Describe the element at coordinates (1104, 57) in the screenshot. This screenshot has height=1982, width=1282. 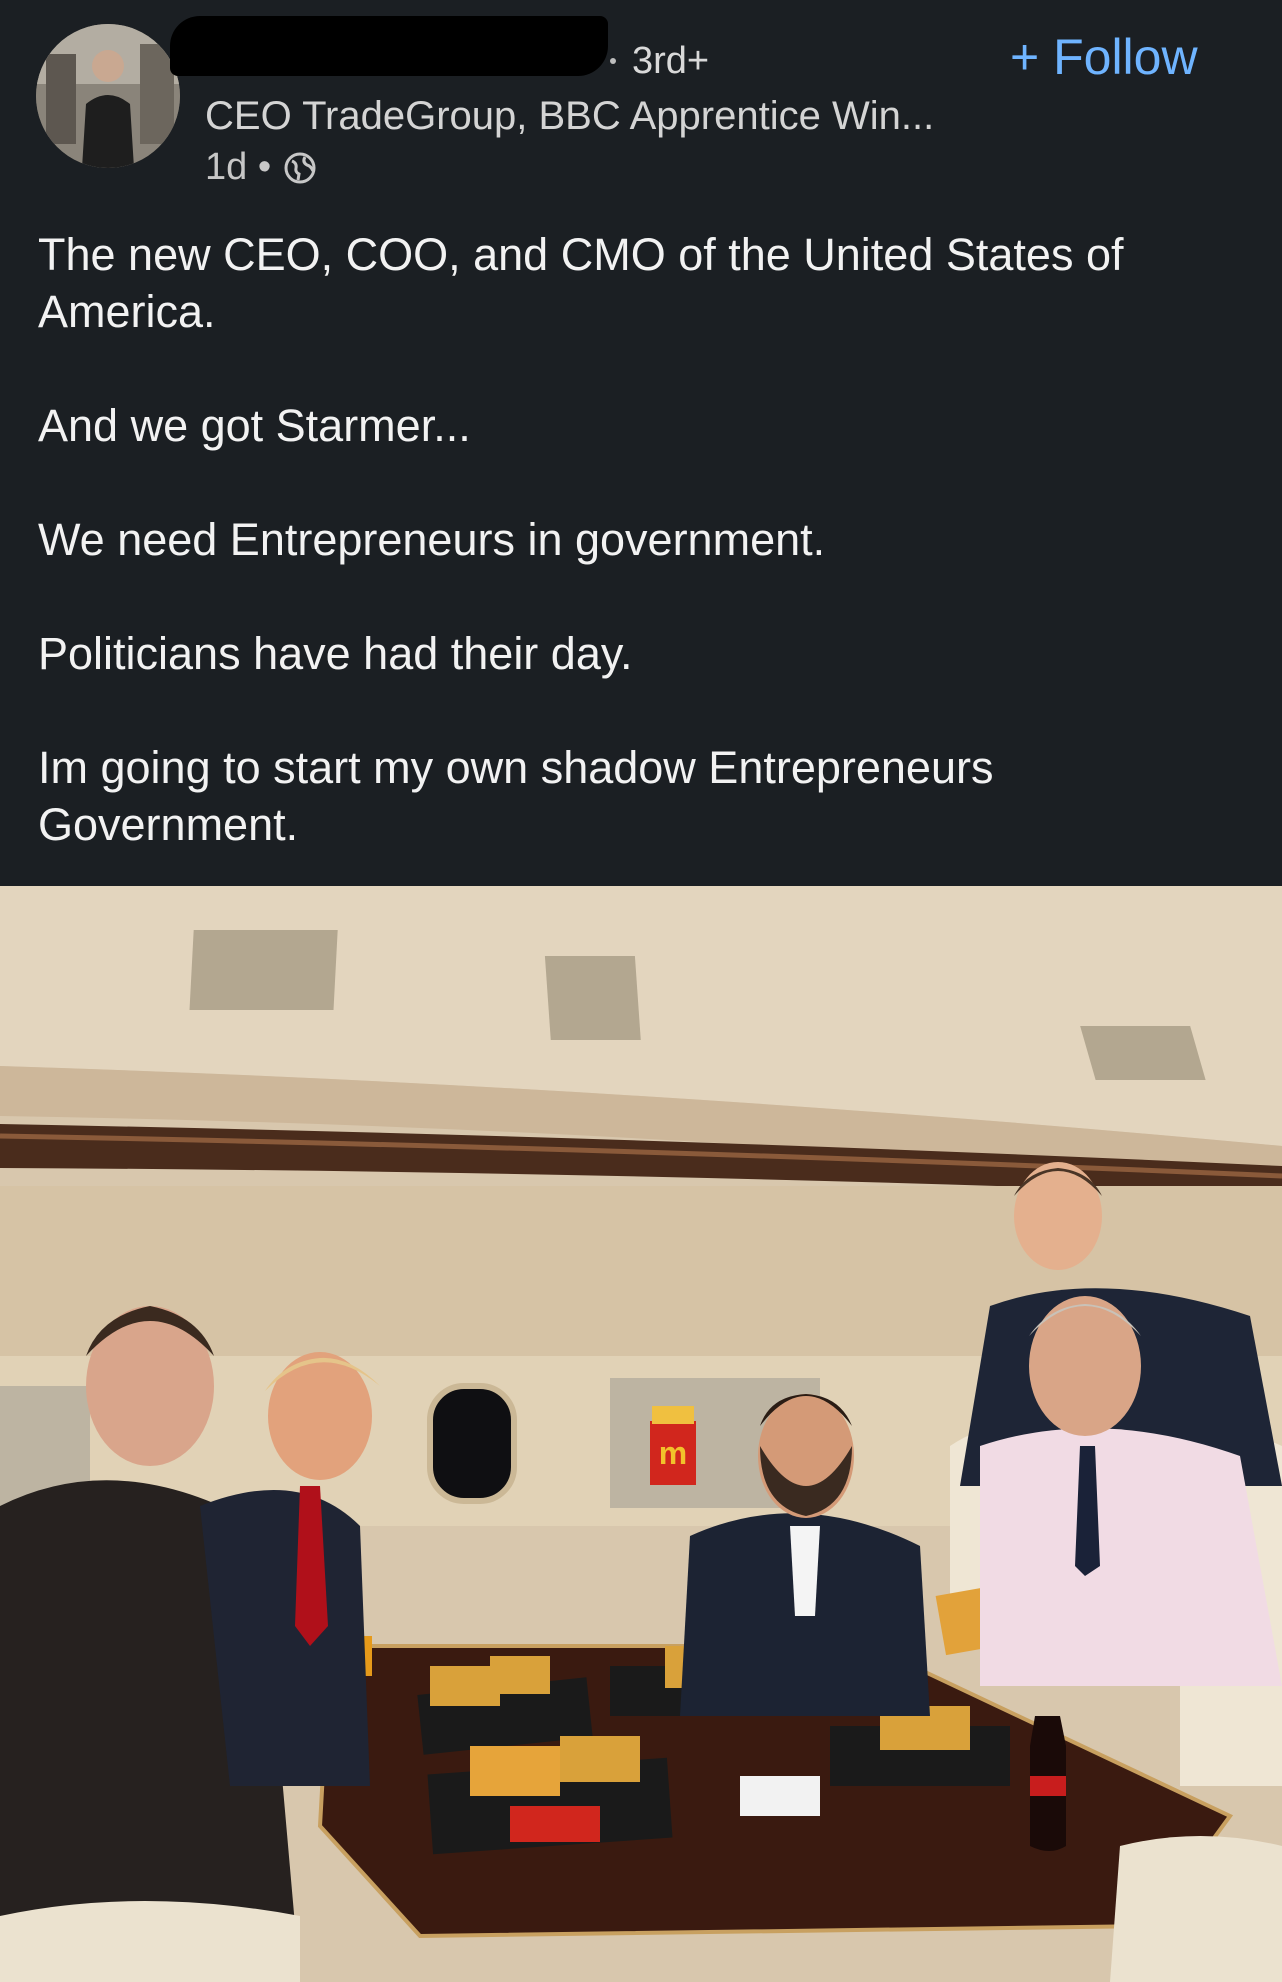
I see `follow-button: + Follow` at that location.